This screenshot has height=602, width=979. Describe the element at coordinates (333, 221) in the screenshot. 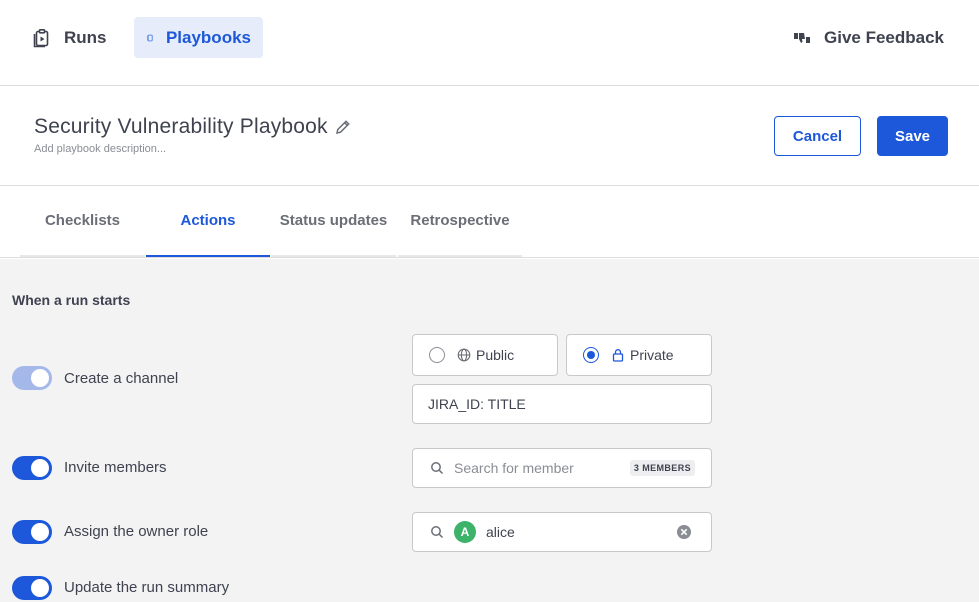

I see `tab-status-updates: Status updates` at that location.